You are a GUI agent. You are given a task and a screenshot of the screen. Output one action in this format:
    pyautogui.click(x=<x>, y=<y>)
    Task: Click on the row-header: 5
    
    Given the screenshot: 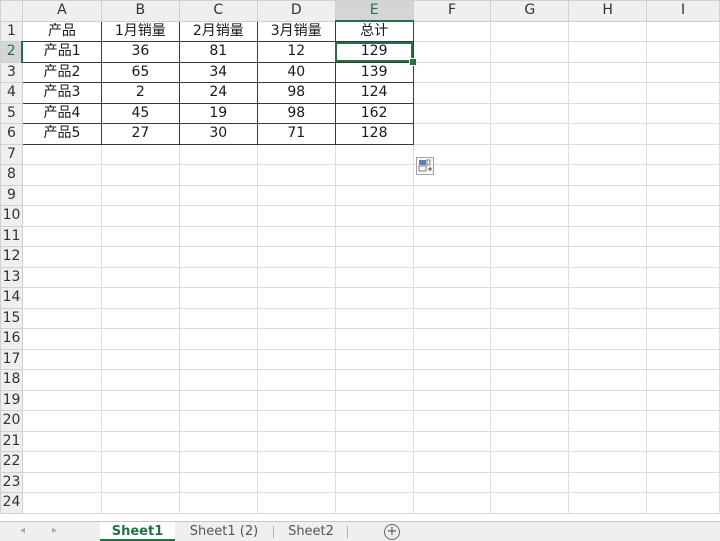 What is the action you would take?
    pyautogui.click(x=11, y=113)
    